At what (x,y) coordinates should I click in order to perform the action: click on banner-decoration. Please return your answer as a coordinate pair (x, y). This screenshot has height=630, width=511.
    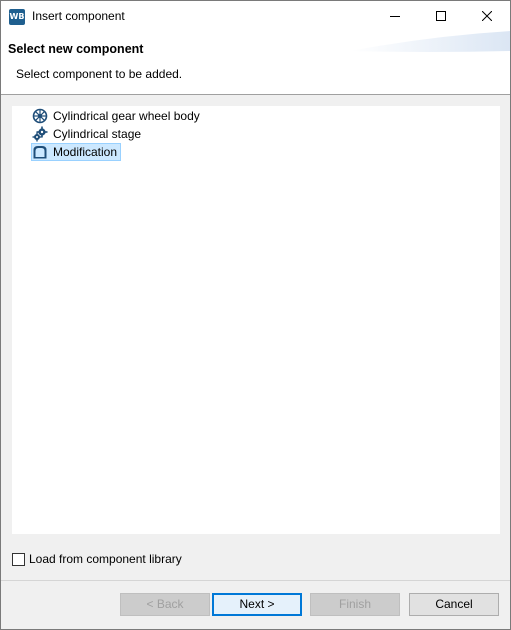
    Looking at the image, I should click on (430, 41).